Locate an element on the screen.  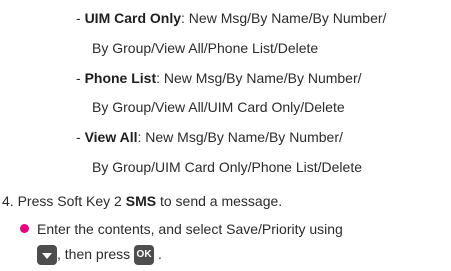
item-text-continued: By Group/View All/UIM Card Only/Delete is located at coordinates (218, 107).